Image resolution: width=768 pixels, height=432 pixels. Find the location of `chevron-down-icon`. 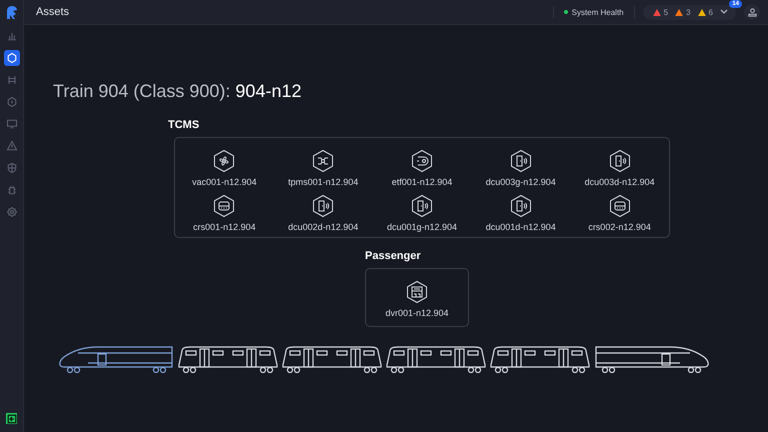

chevron-down-icon is located at coordinates (724, 12).